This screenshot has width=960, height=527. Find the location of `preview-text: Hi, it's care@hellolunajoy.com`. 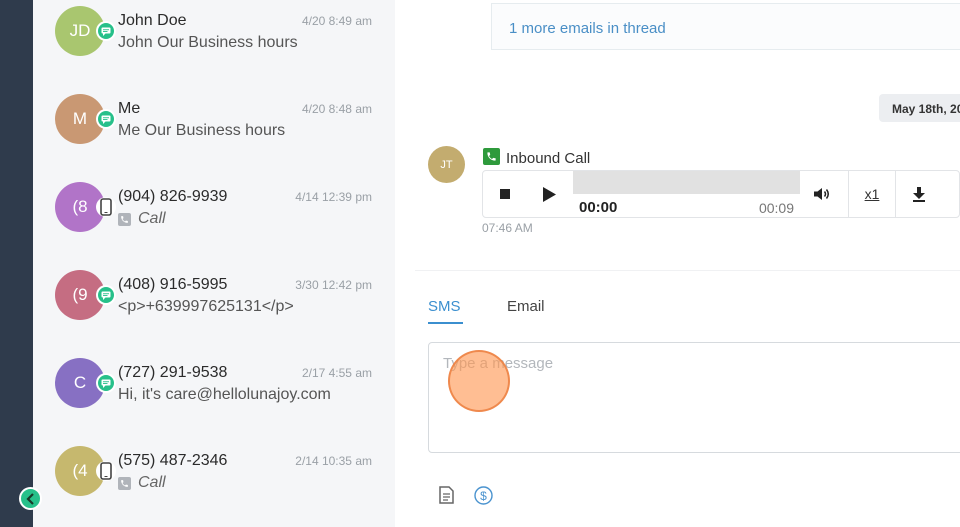

preview-text: Hi, it's care@hellolunajoy.com is located at coordinates (224, 394).